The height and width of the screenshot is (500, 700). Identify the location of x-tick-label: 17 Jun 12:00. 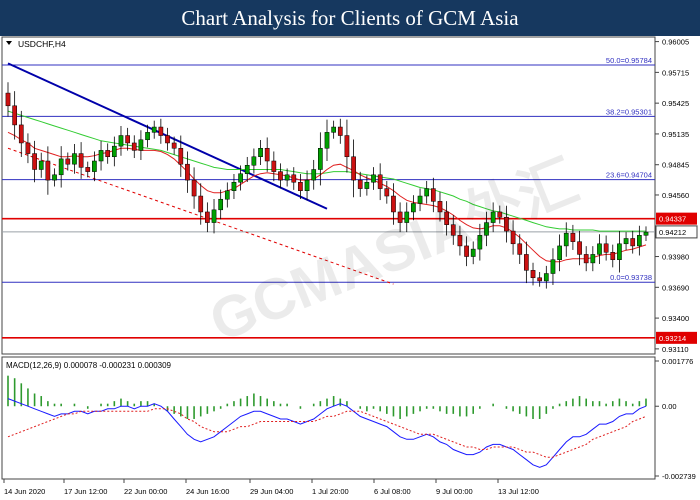
(85, 491).